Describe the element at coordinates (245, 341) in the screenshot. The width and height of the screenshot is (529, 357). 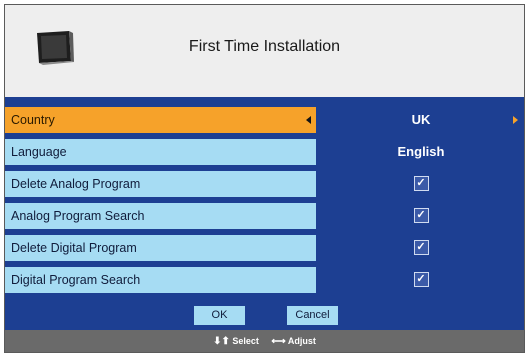
I see `select-hint: Select` at that location.